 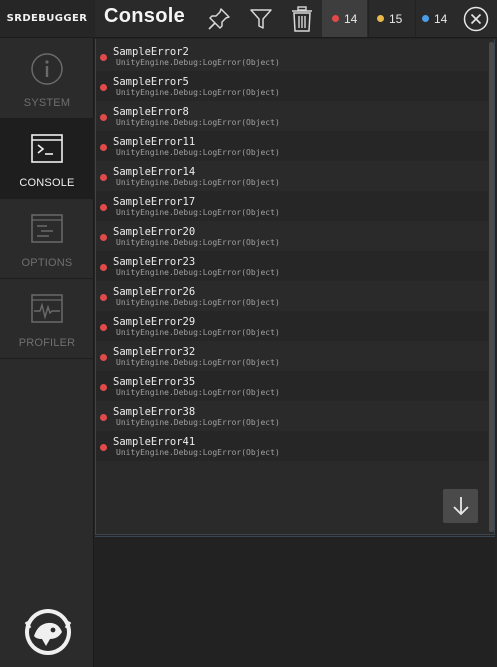 What do you see at coordinates (144, 16) in the screenshot?
I see `page-title: Console` at bounding box center [144, 16].